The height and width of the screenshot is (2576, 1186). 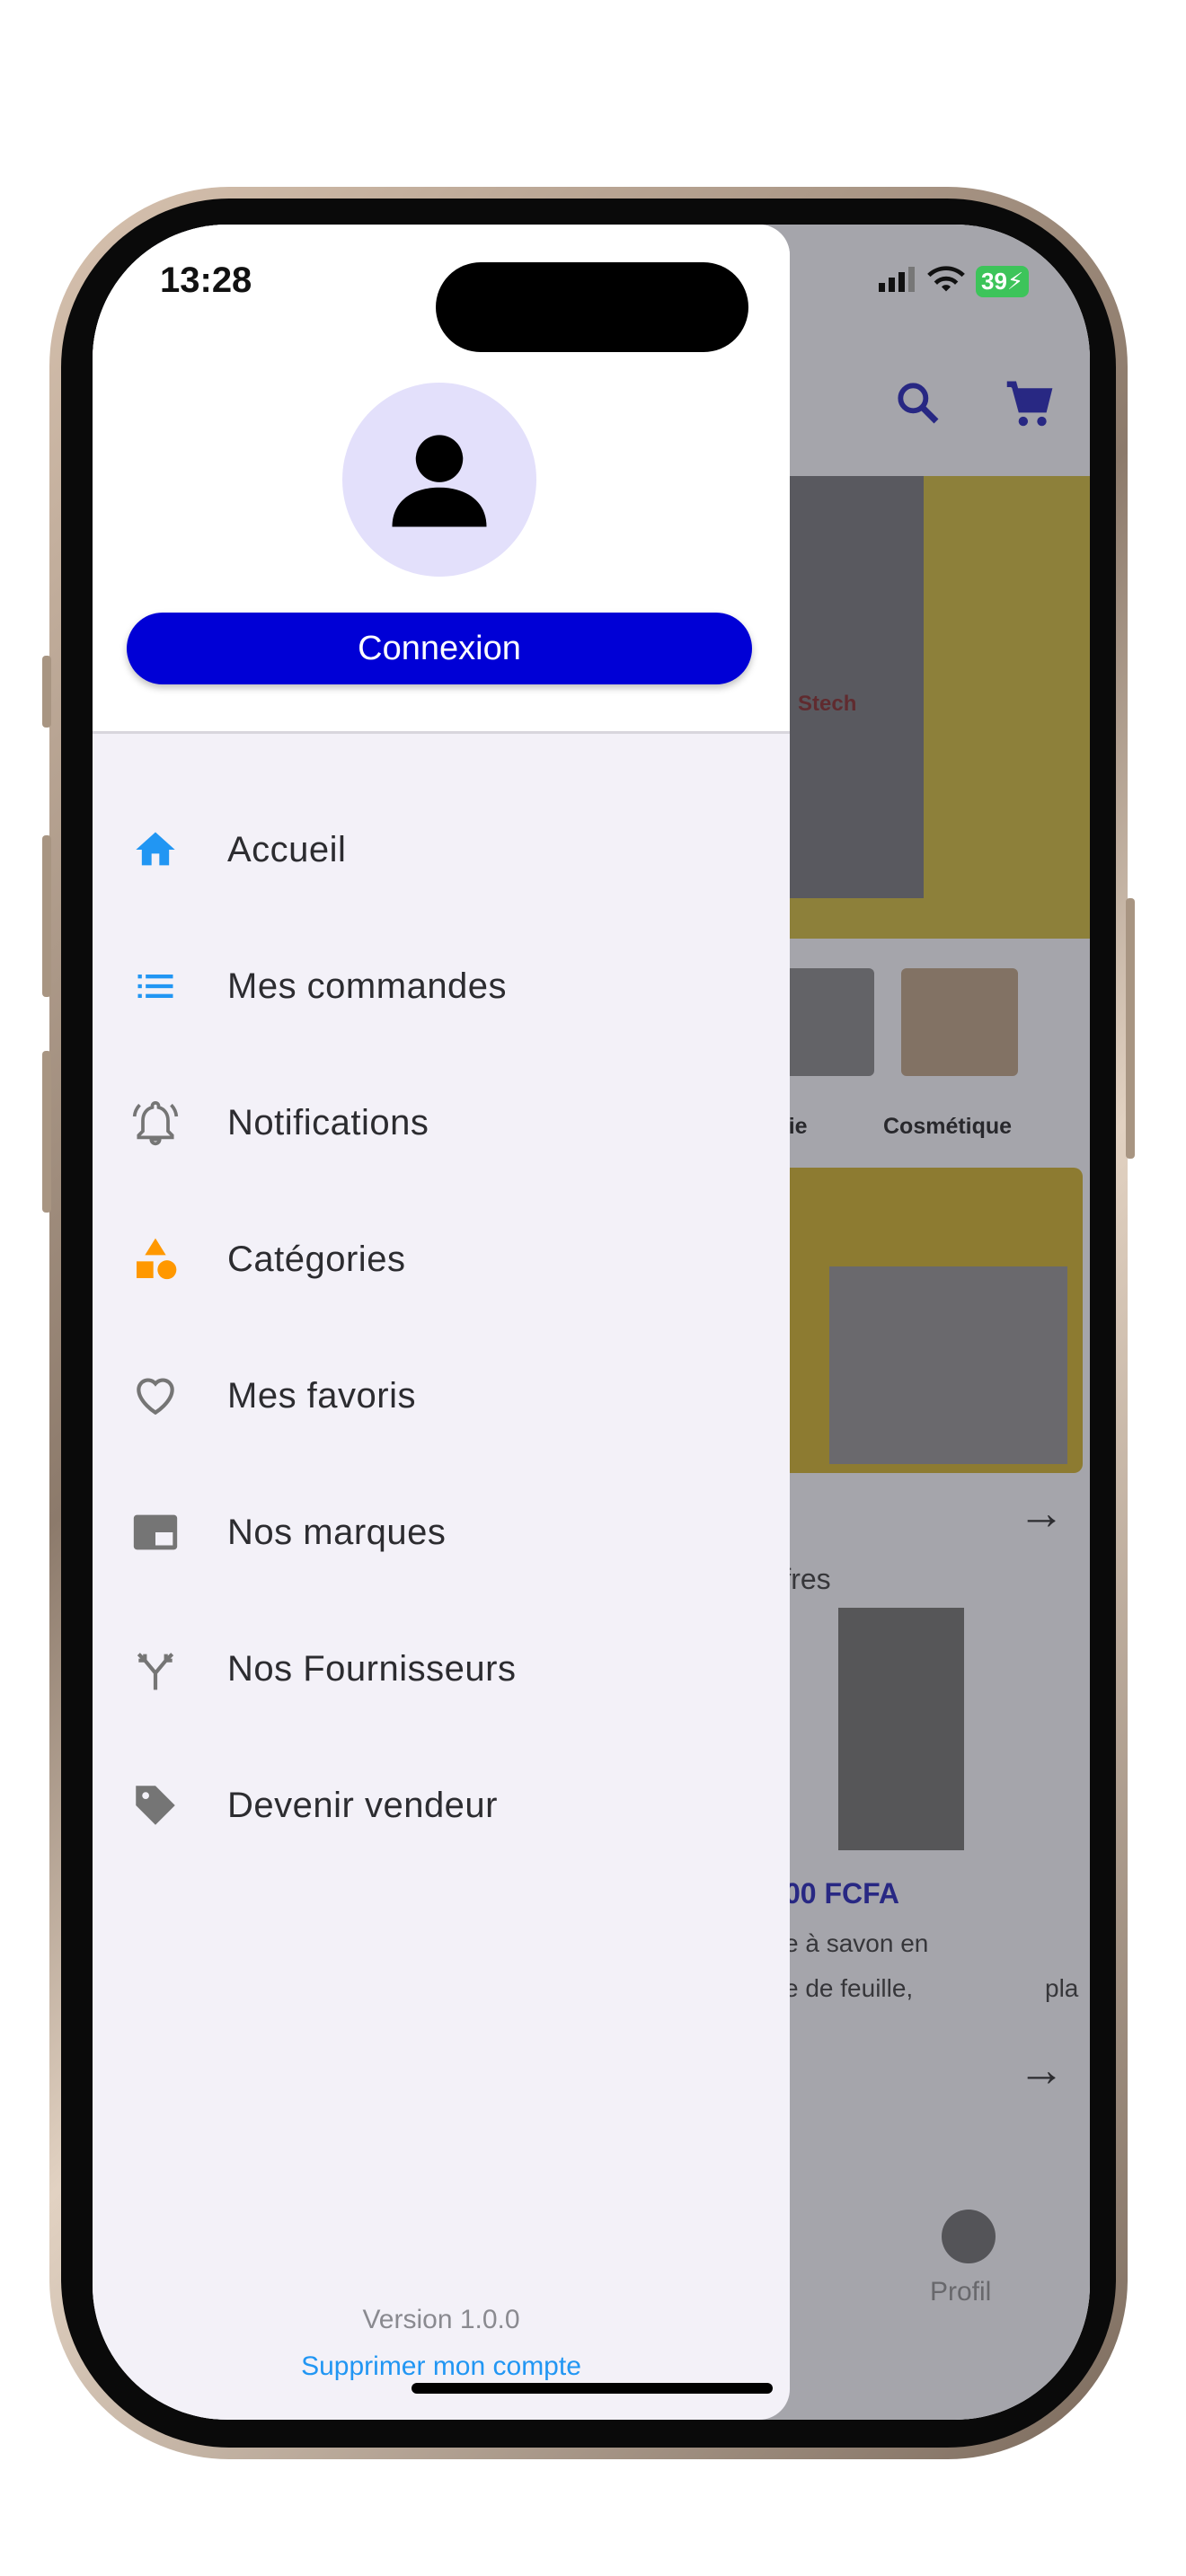 I want to click on person-icon, so click(x=439, y=481).